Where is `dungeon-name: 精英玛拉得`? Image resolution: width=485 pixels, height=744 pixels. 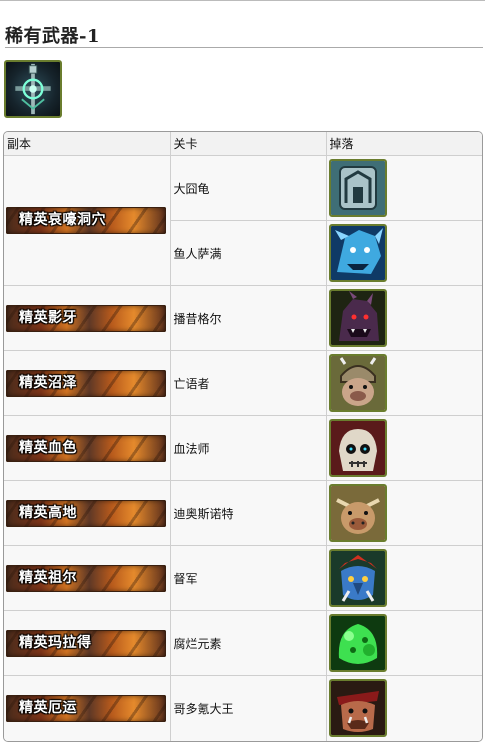 dungeon-name: 精英玛拉得 is located at coordinates (55, 642).